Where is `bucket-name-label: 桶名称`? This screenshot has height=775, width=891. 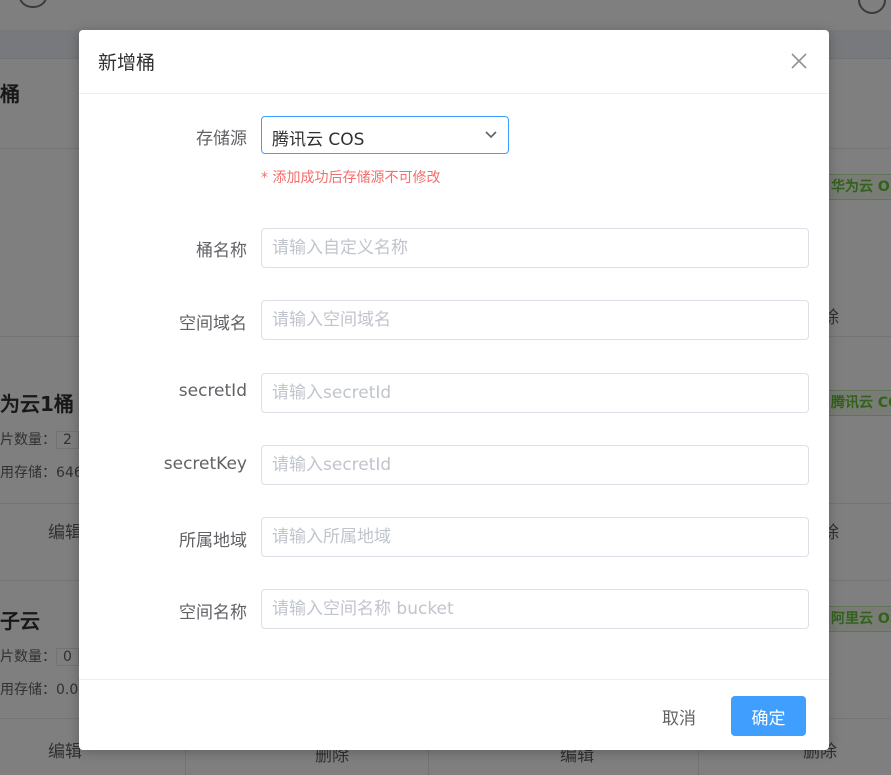 bucket-name-label: 桶名称 is located at coordinates (221, 251).